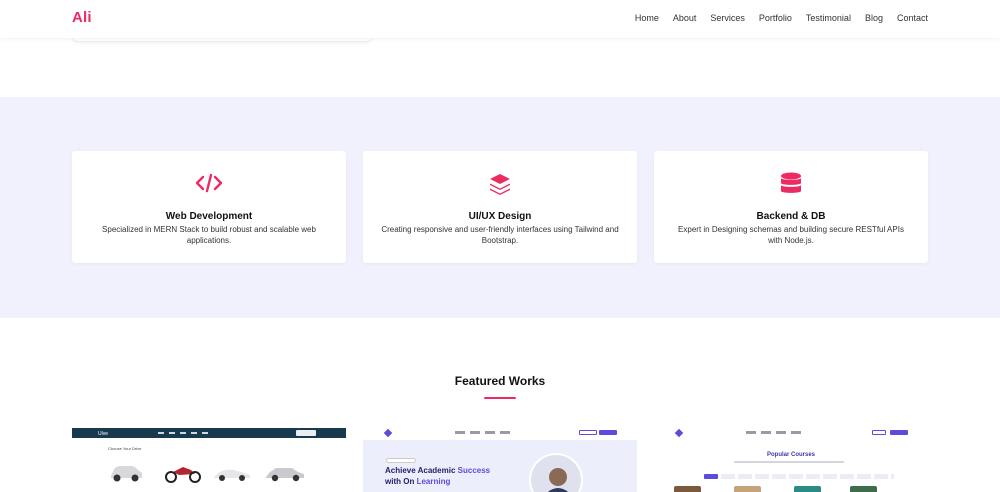 The image size is (1000, 492). Describe the element at coordinates (799, 476) in the screenshot. I see `work-preview-filter-chips` at that location.